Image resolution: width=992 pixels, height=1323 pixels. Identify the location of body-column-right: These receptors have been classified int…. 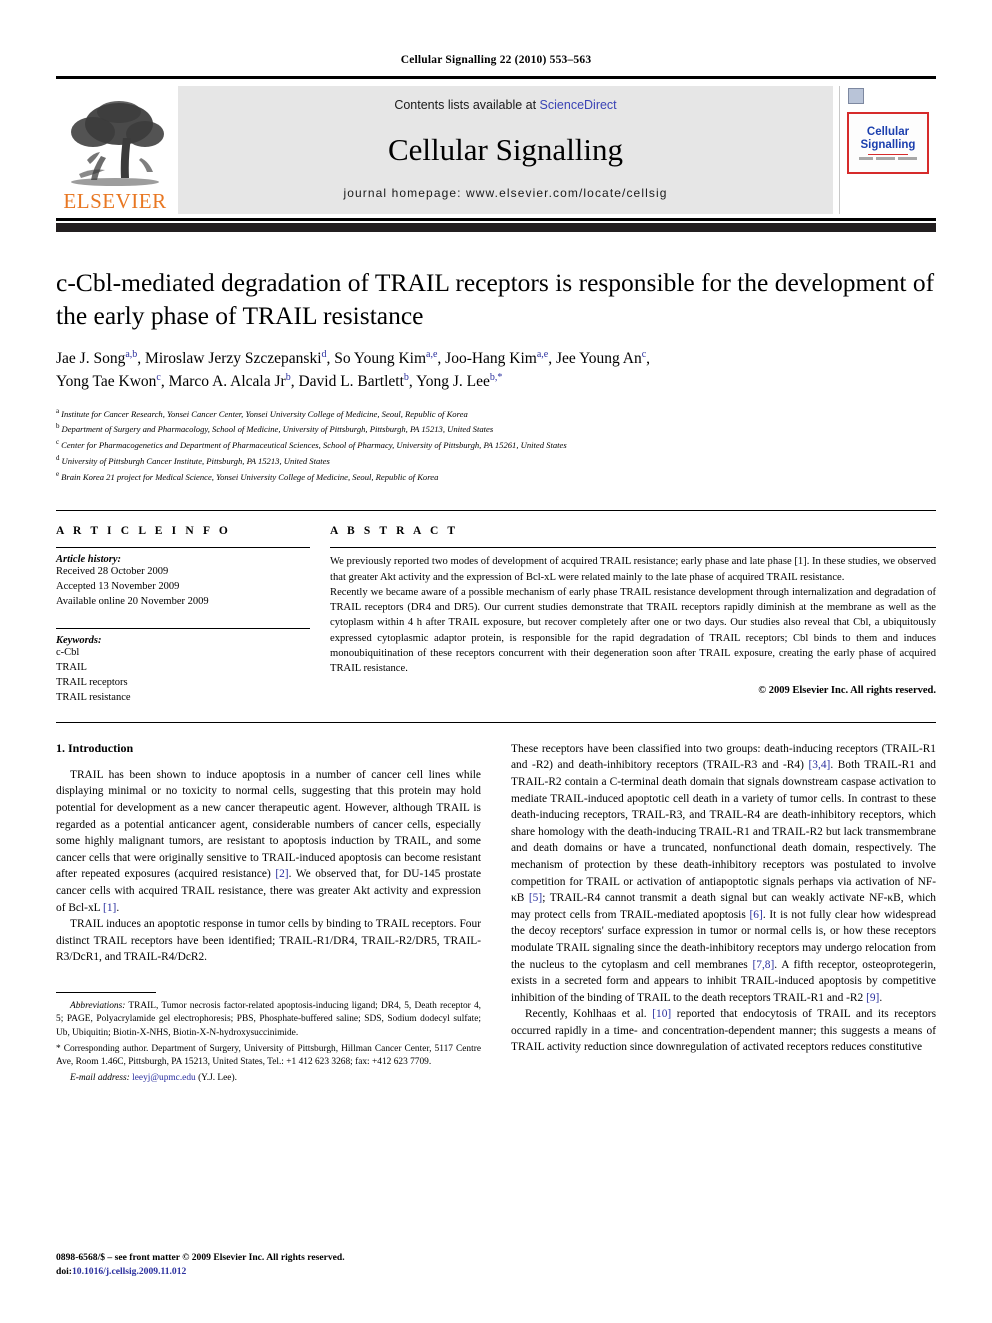
(723, 913).